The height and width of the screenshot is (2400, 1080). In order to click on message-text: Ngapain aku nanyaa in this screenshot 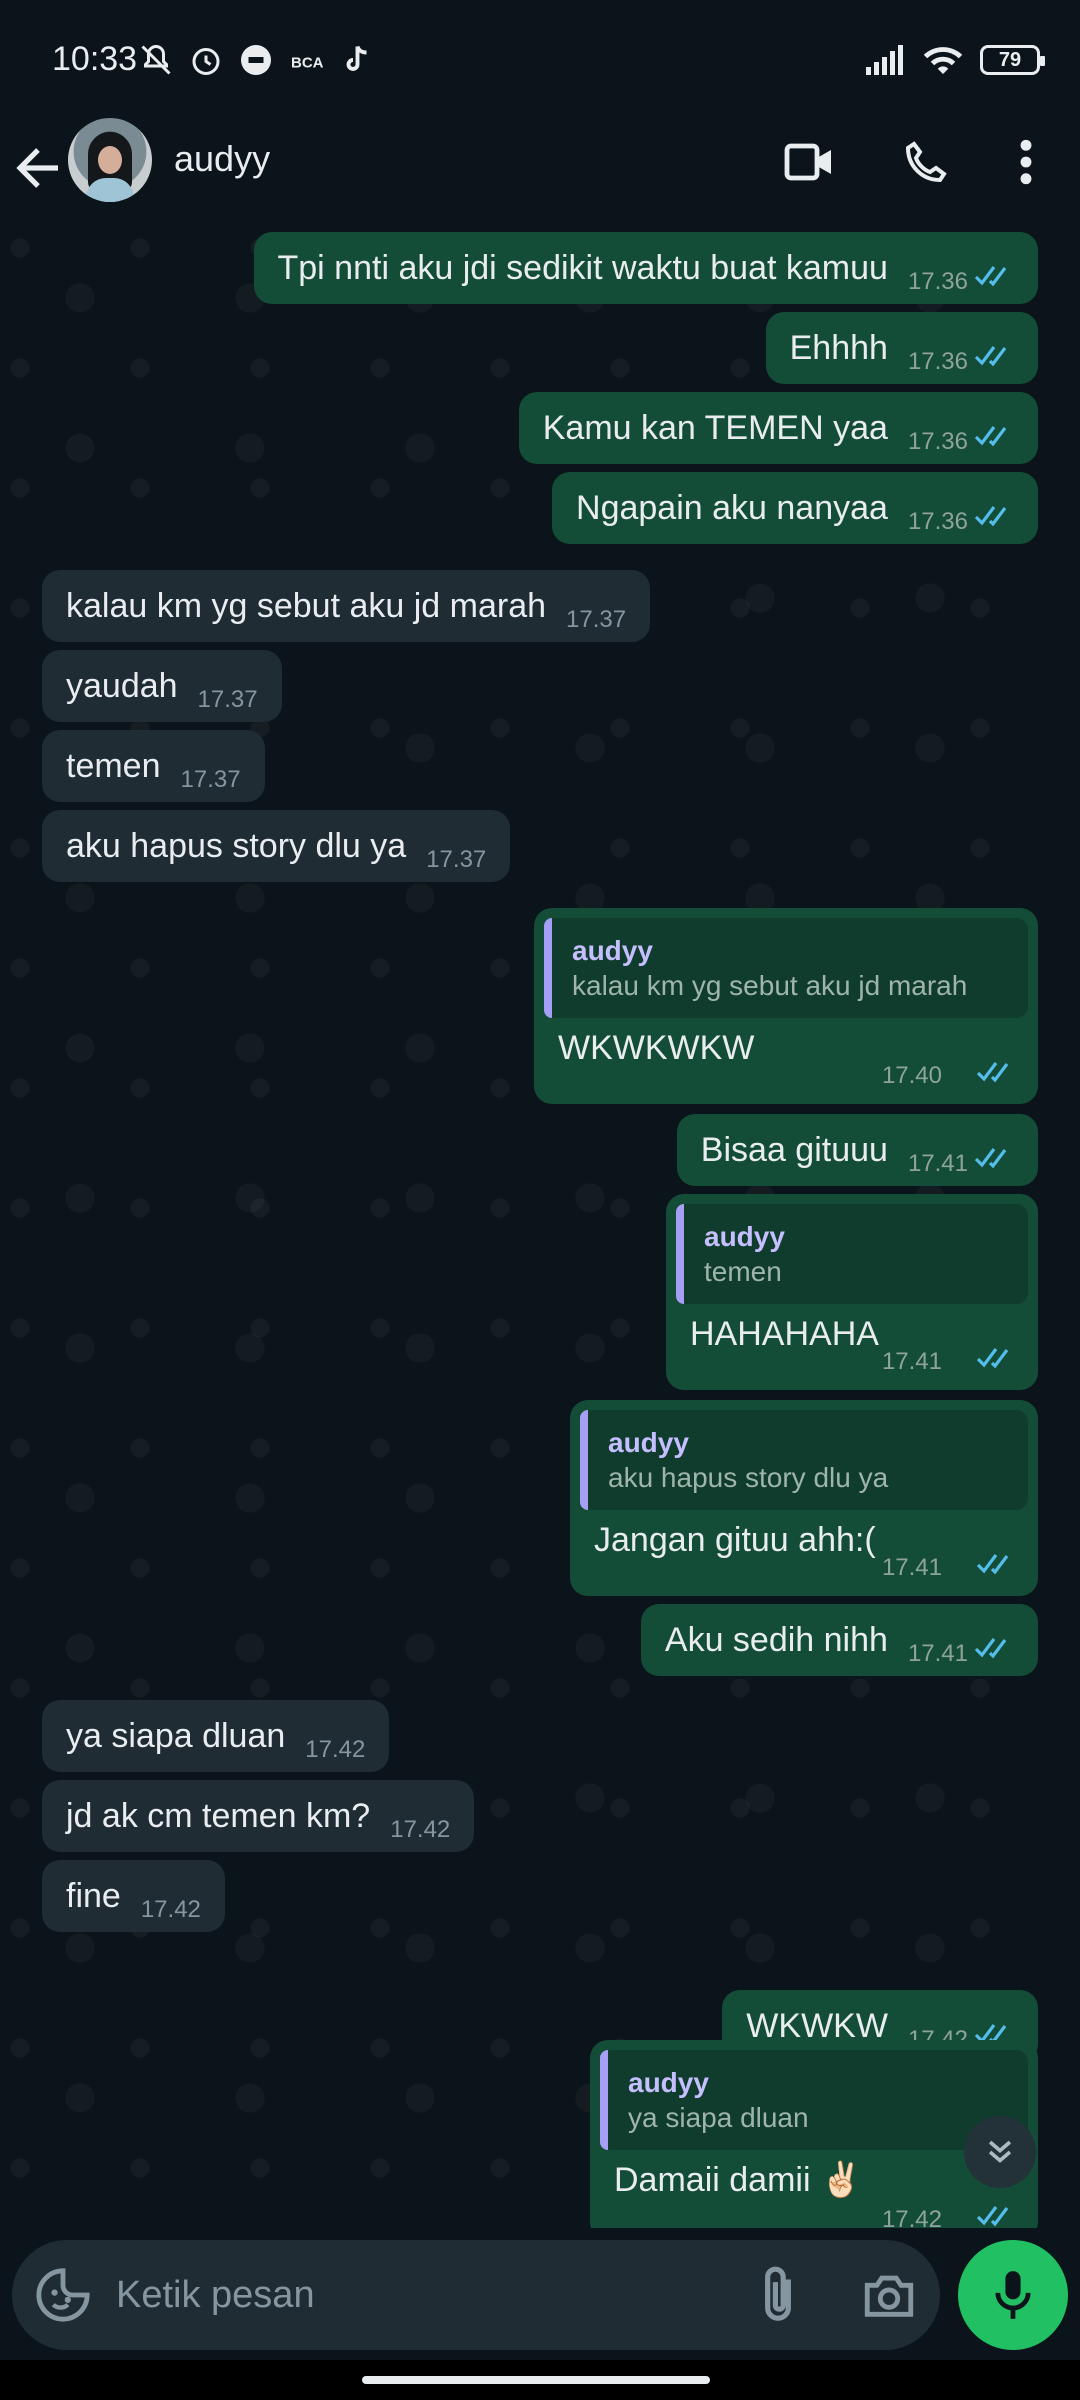, I will do `click(732, 508)`.